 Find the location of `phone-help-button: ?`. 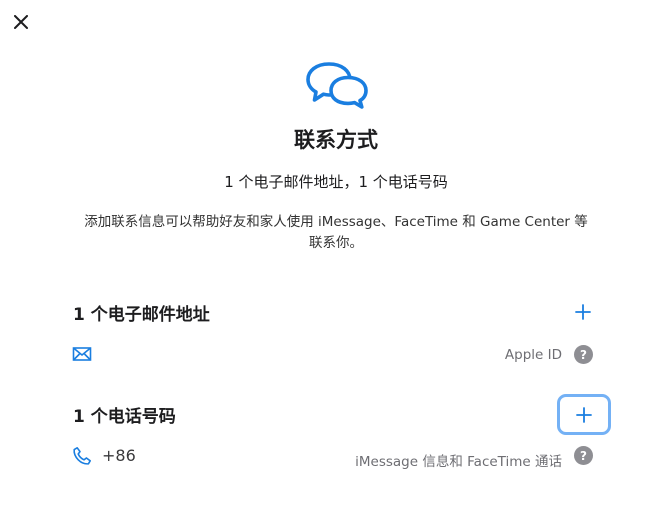

phone-help-button: ? is located at coordinates (583, 455).